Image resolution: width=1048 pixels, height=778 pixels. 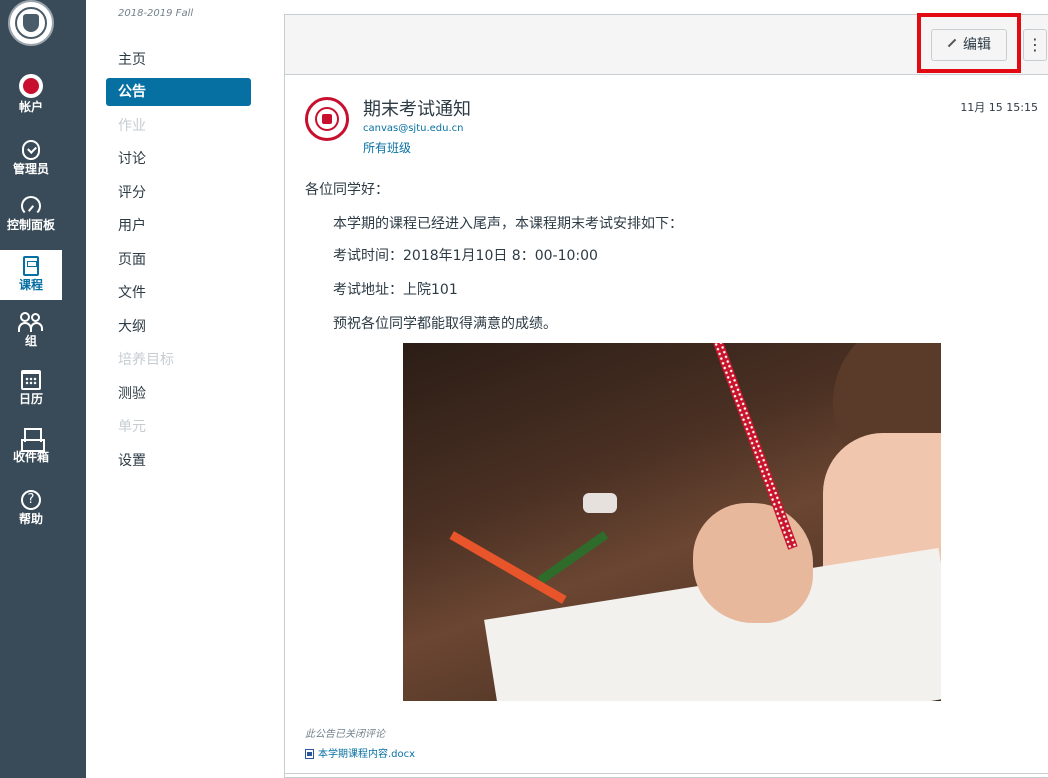 I want to click on course-nav-modules: 单元, so click(x=132, y=427).